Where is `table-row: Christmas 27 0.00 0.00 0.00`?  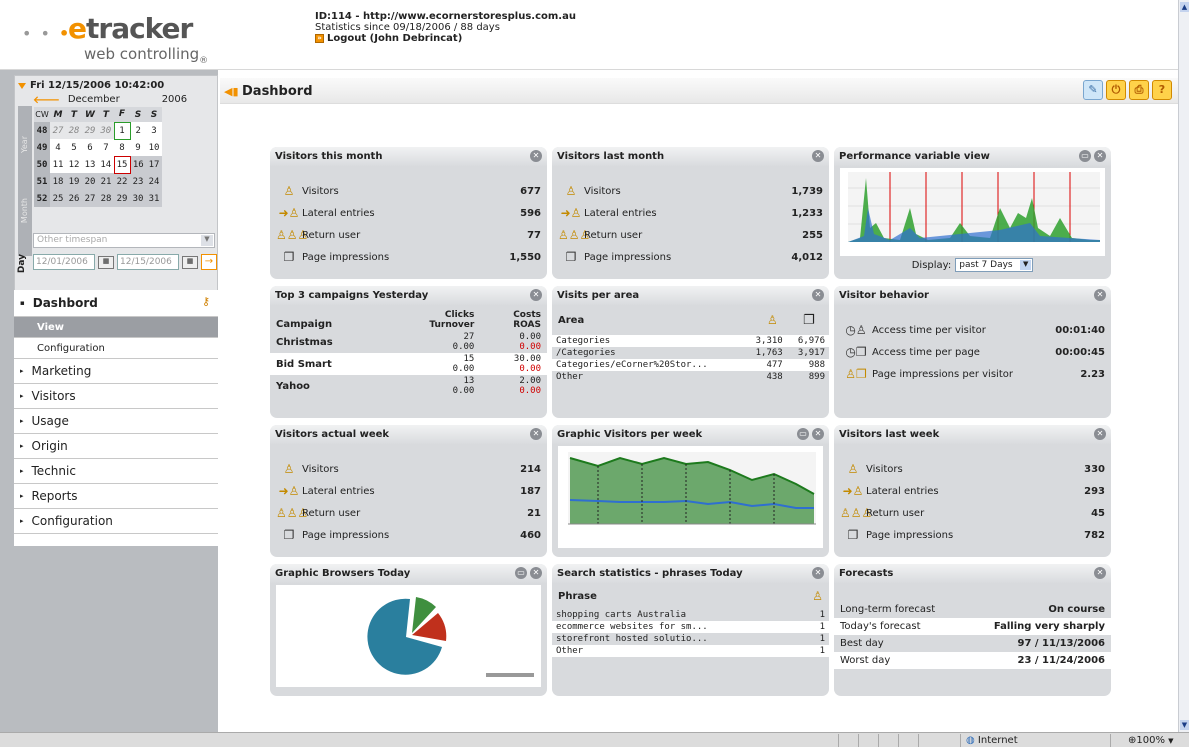 table-row: Christmas 27 0.00 0.00 0.00 is located at coordinates (408, 342).